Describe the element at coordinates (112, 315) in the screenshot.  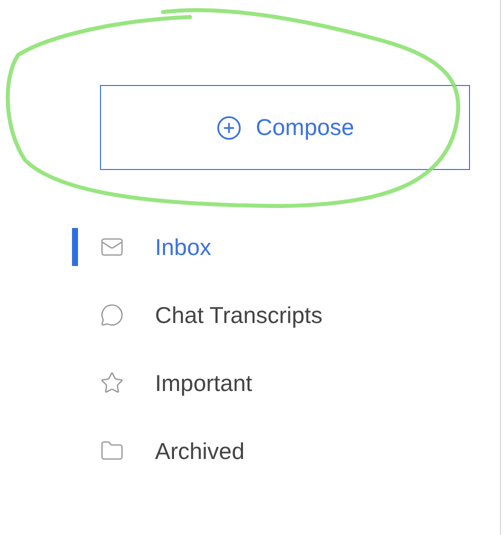
I see `speech-bubble-icon` at that location.